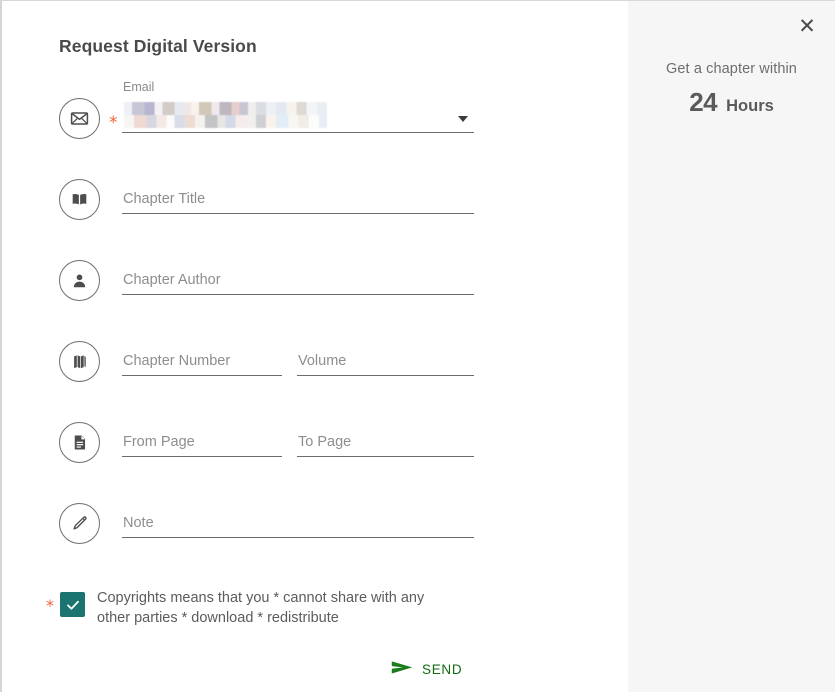  I want to click on chapter-number-placeholder: Chapter Number, so click(177, 361).